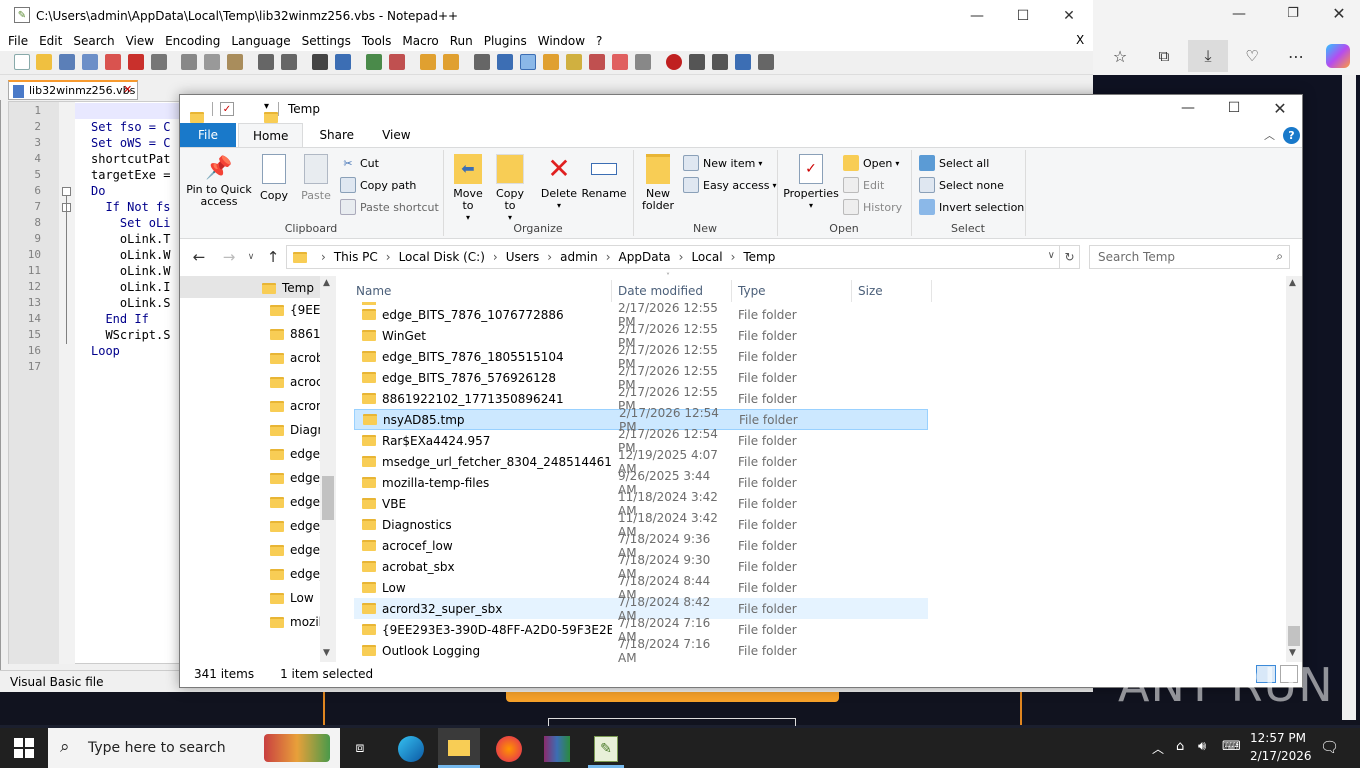 This screenshot has width=1360, height=768. What do you see at coordinates (720, 62) in the screenshot?
I see `play-macro-icon` at bounding box center [720, 62].